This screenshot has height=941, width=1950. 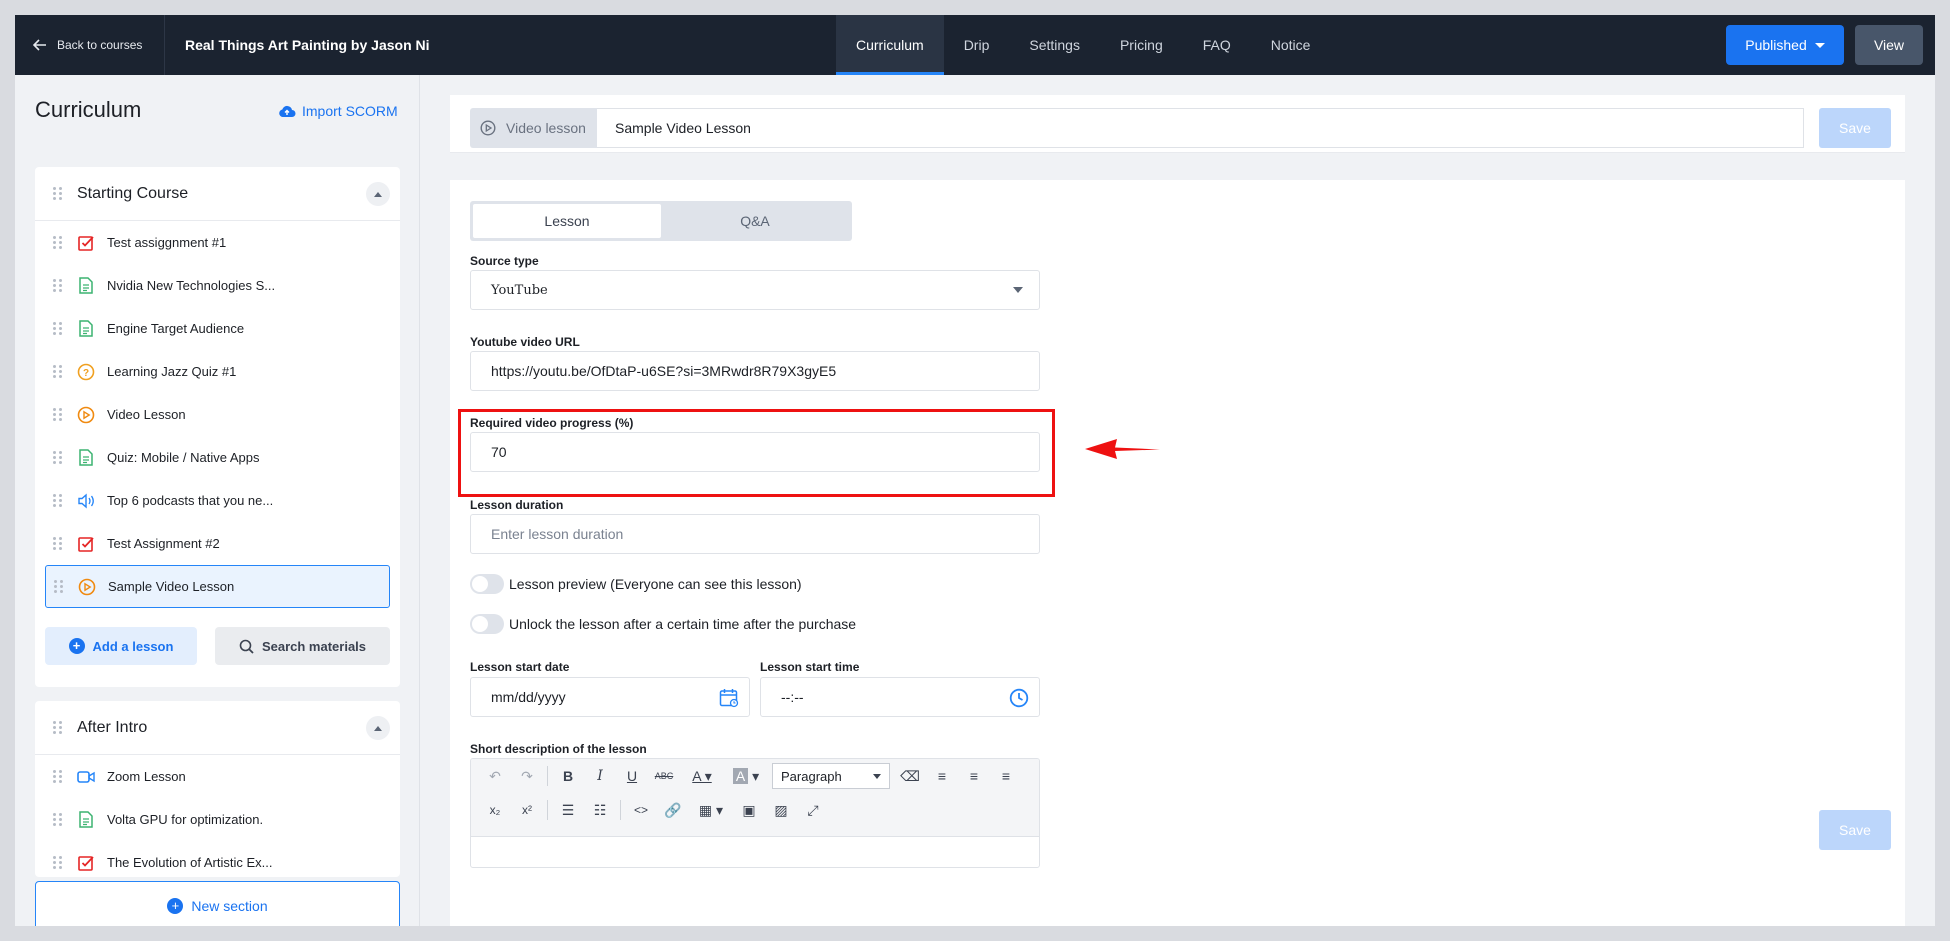 I want to click on lesson-title-input: Sample Video Lesson, so click(x=1200, y=128).